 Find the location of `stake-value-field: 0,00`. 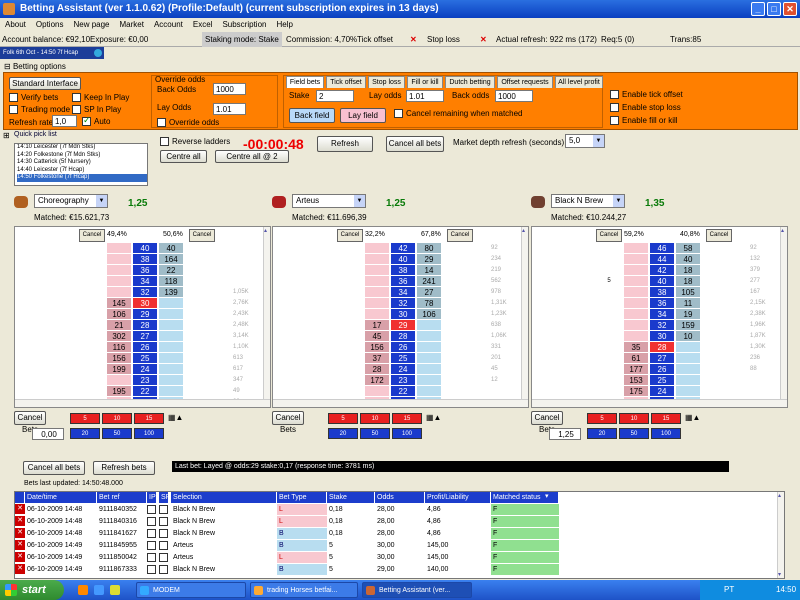

stake-value-field: 0,00 is located at coordinates (48, 434).